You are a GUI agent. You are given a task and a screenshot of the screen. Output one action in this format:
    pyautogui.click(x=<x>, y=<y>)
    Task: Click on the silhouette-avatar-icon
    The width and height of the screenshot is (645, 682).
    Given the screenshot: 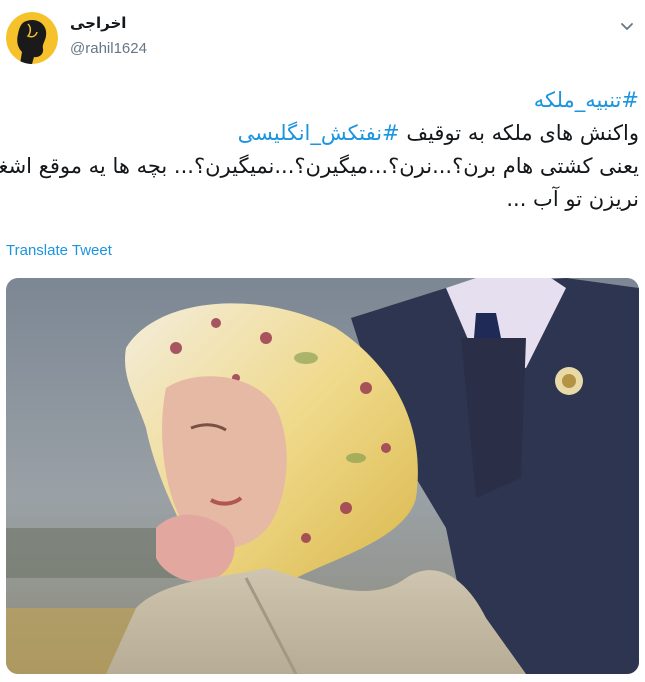 What is the action you would take?
    pyautogui.click(x=32, y=38)
    